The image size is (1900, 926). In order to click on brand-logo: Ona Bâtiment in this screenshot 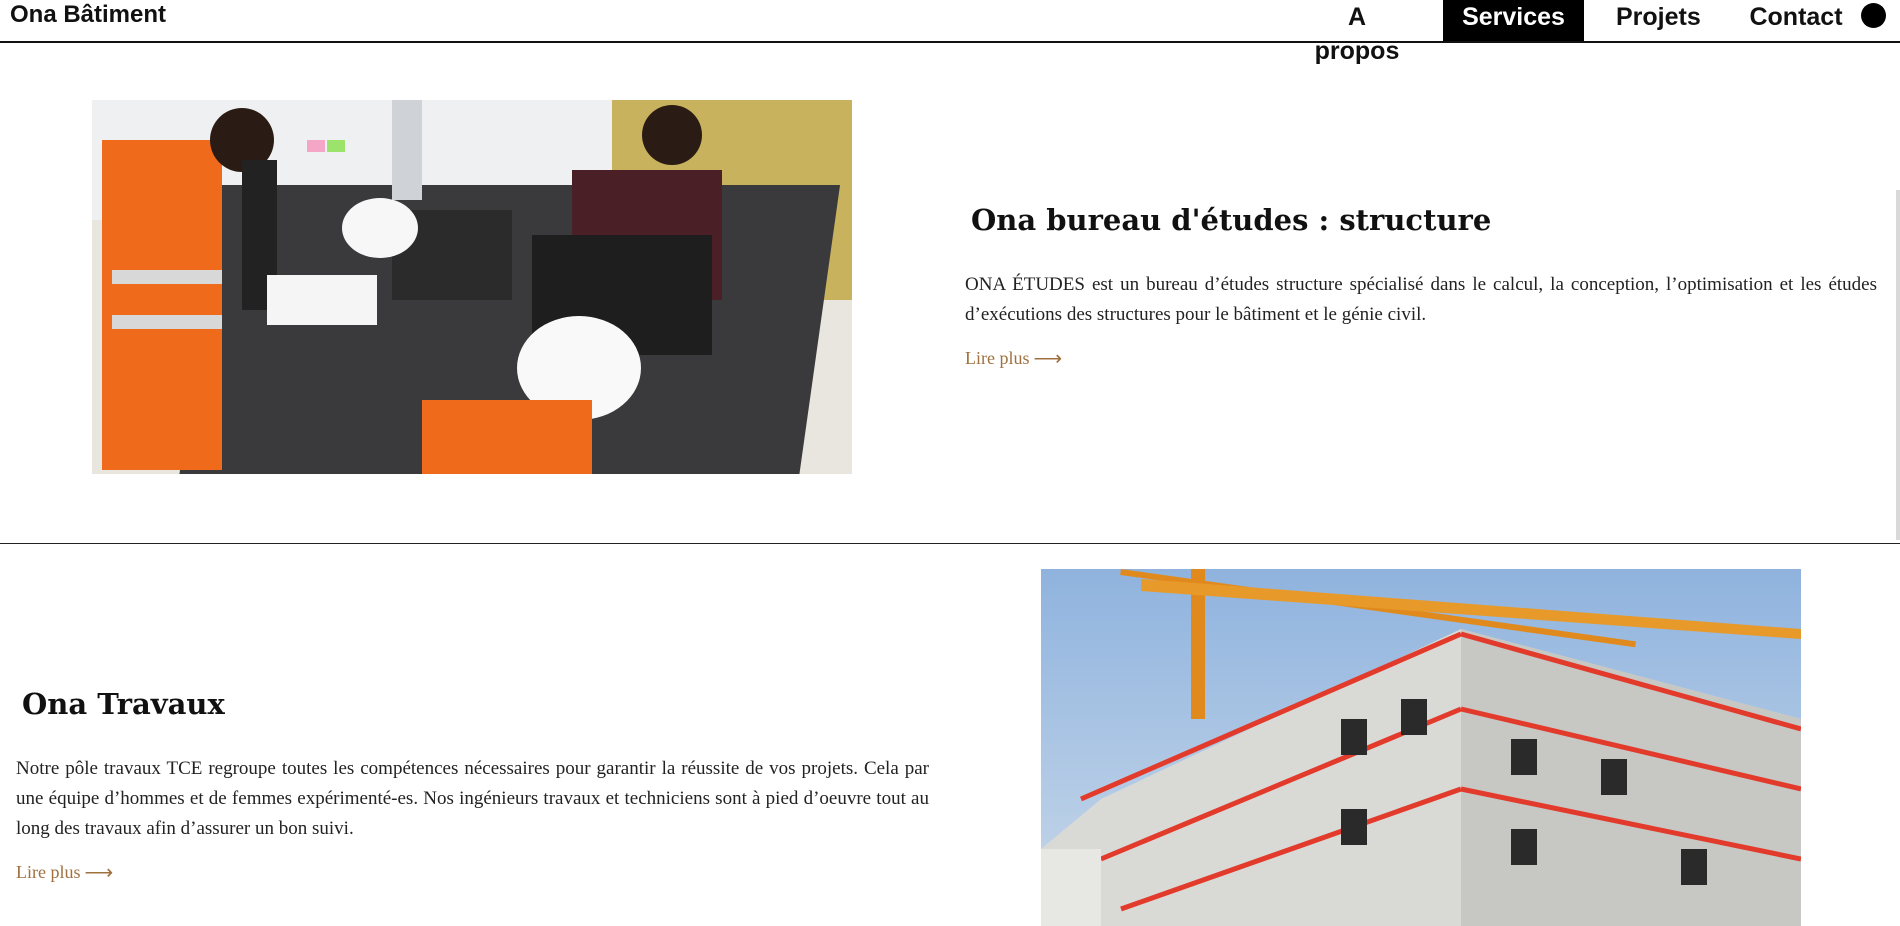, I will do `click(88, 15)`.